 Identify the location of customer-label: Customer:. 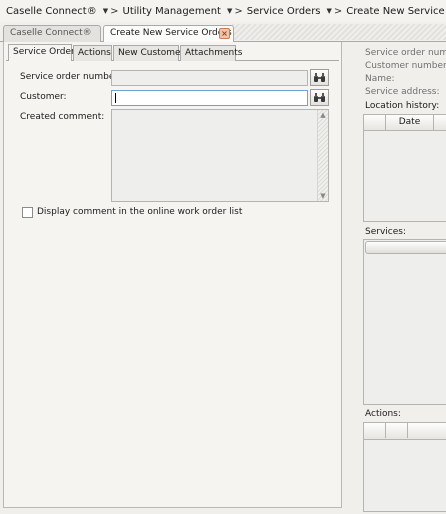
(43, 97).